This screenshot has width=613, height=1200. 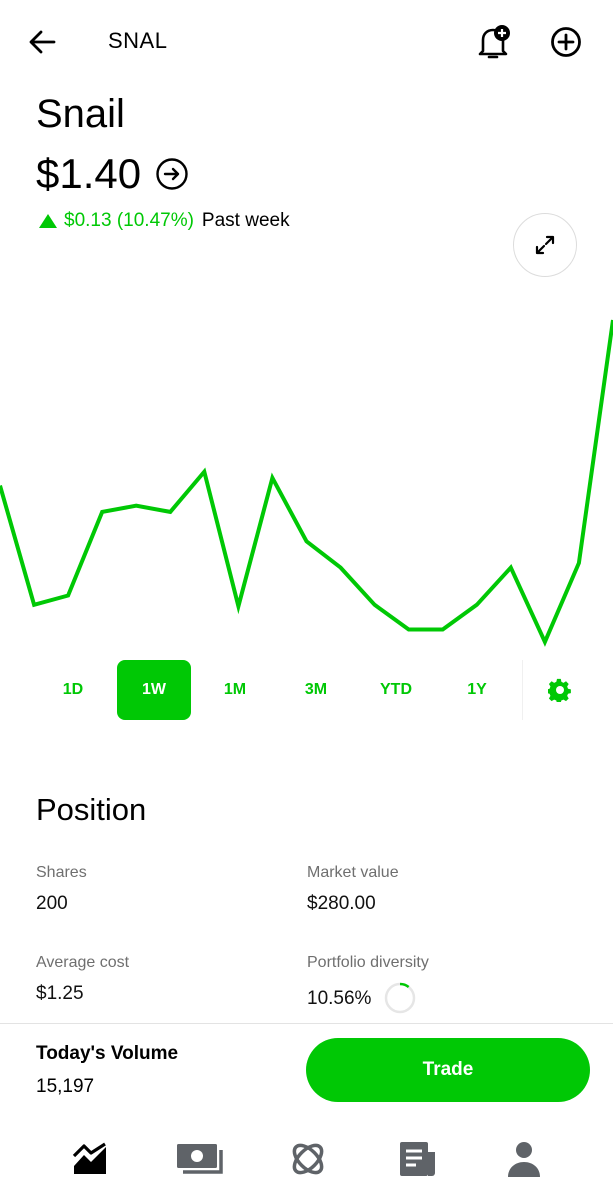 What do you see at coordinates (80, 114) in the screenshot?
I see `stock-name: Snail` at bounding box center [80, 114].